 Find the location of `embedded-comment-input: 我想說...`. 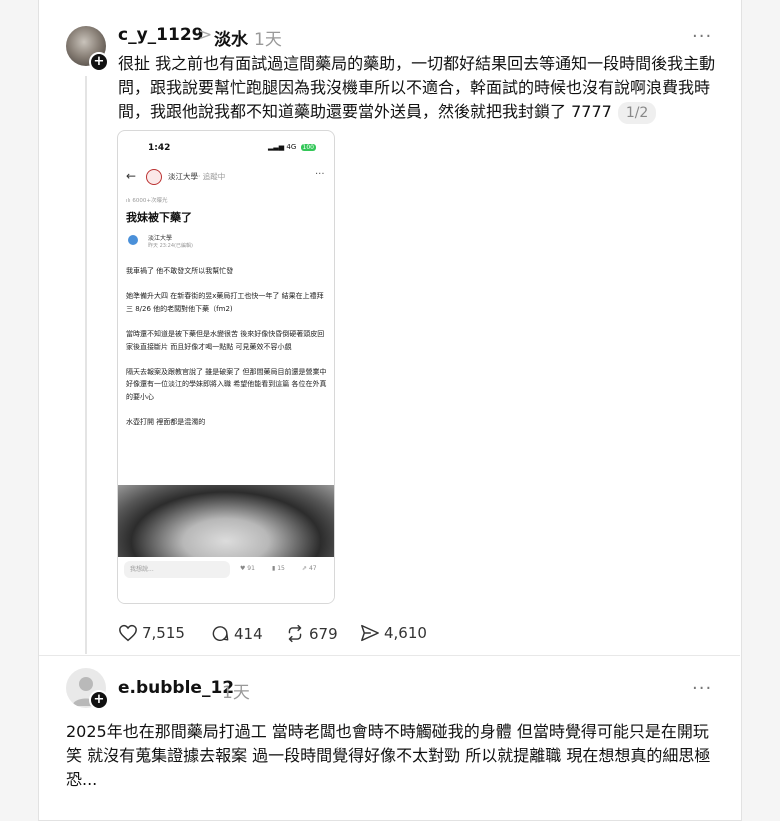

embedded-comment-input: 我想說... is located at coordinates (177, 569).